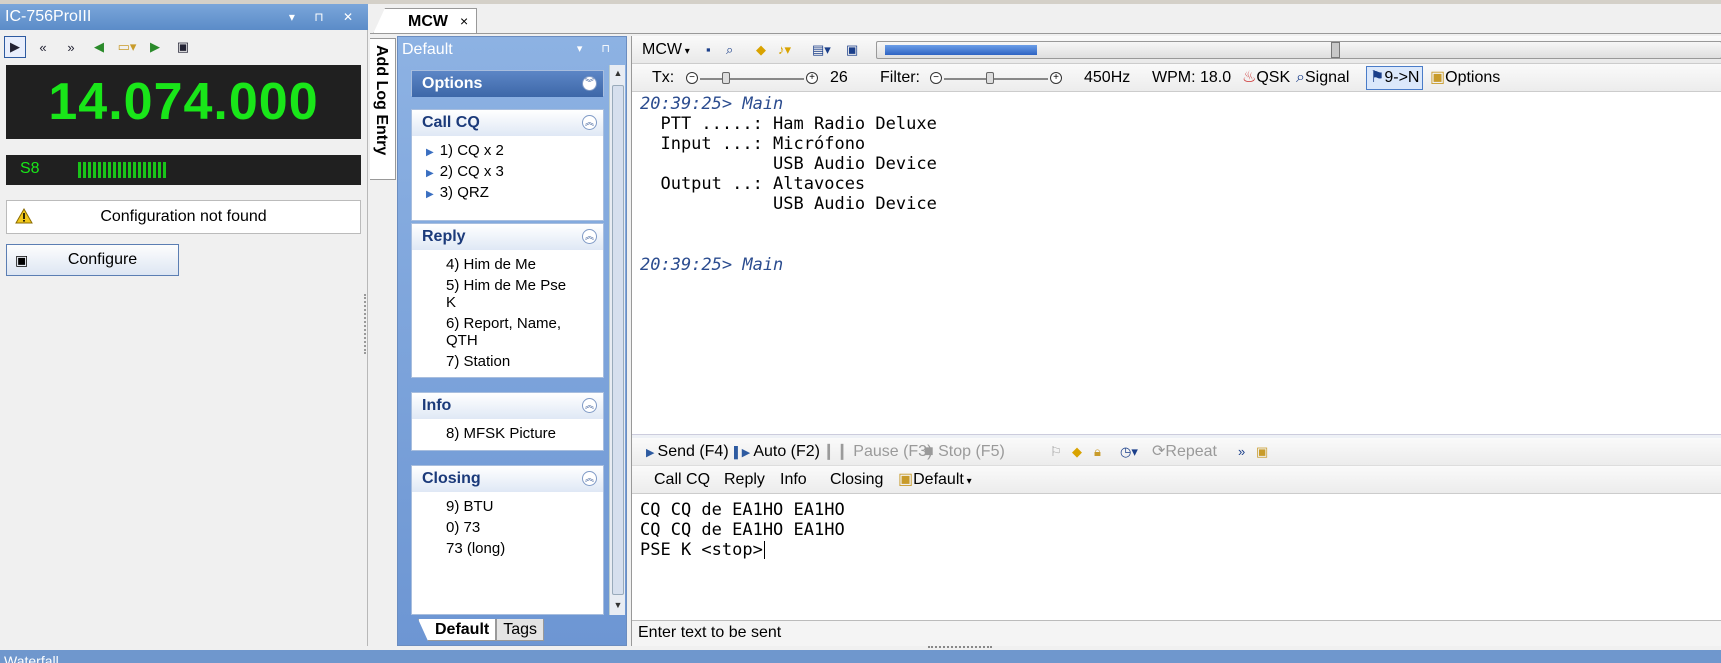  I want to click on filter-slider, so click(996, 79).